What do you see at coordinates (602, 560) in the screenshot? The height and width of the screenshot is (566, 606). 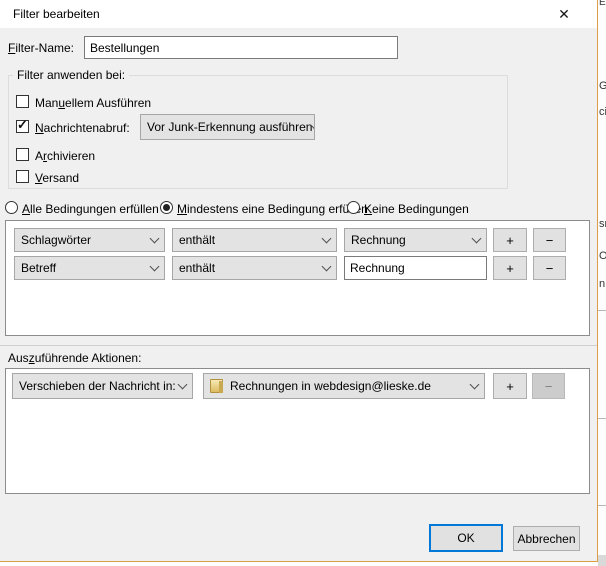 I see `background-footer-block` at bounding box center [602, 560].